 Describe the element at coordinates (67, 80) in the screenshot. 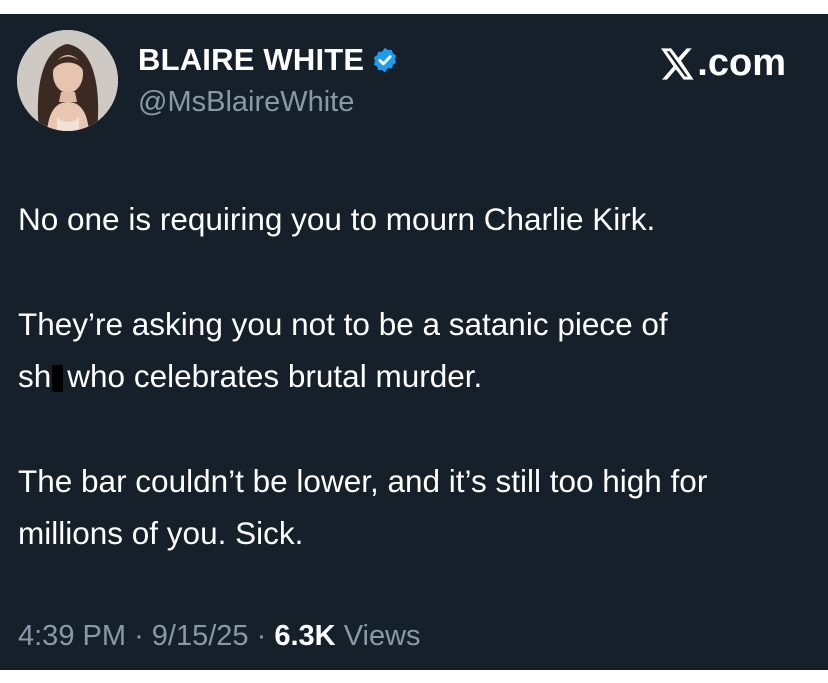

I see `avatar` at that location.